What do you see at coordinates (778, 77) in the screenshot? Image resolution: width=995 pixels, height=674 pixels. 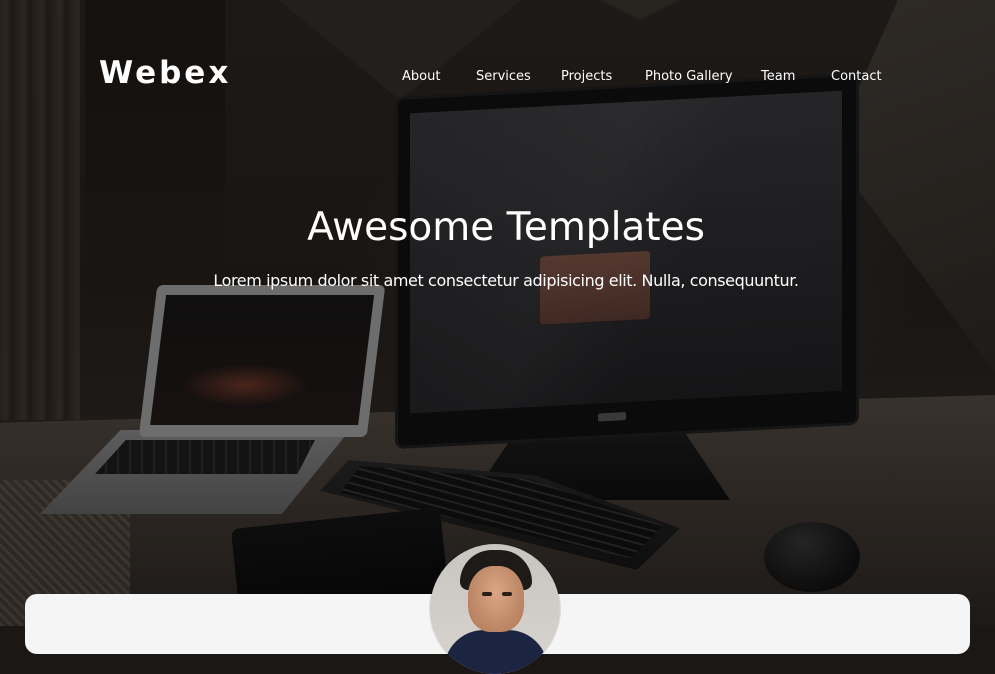 I see `nav-item-team: Team` at bounding box center [778, 77].